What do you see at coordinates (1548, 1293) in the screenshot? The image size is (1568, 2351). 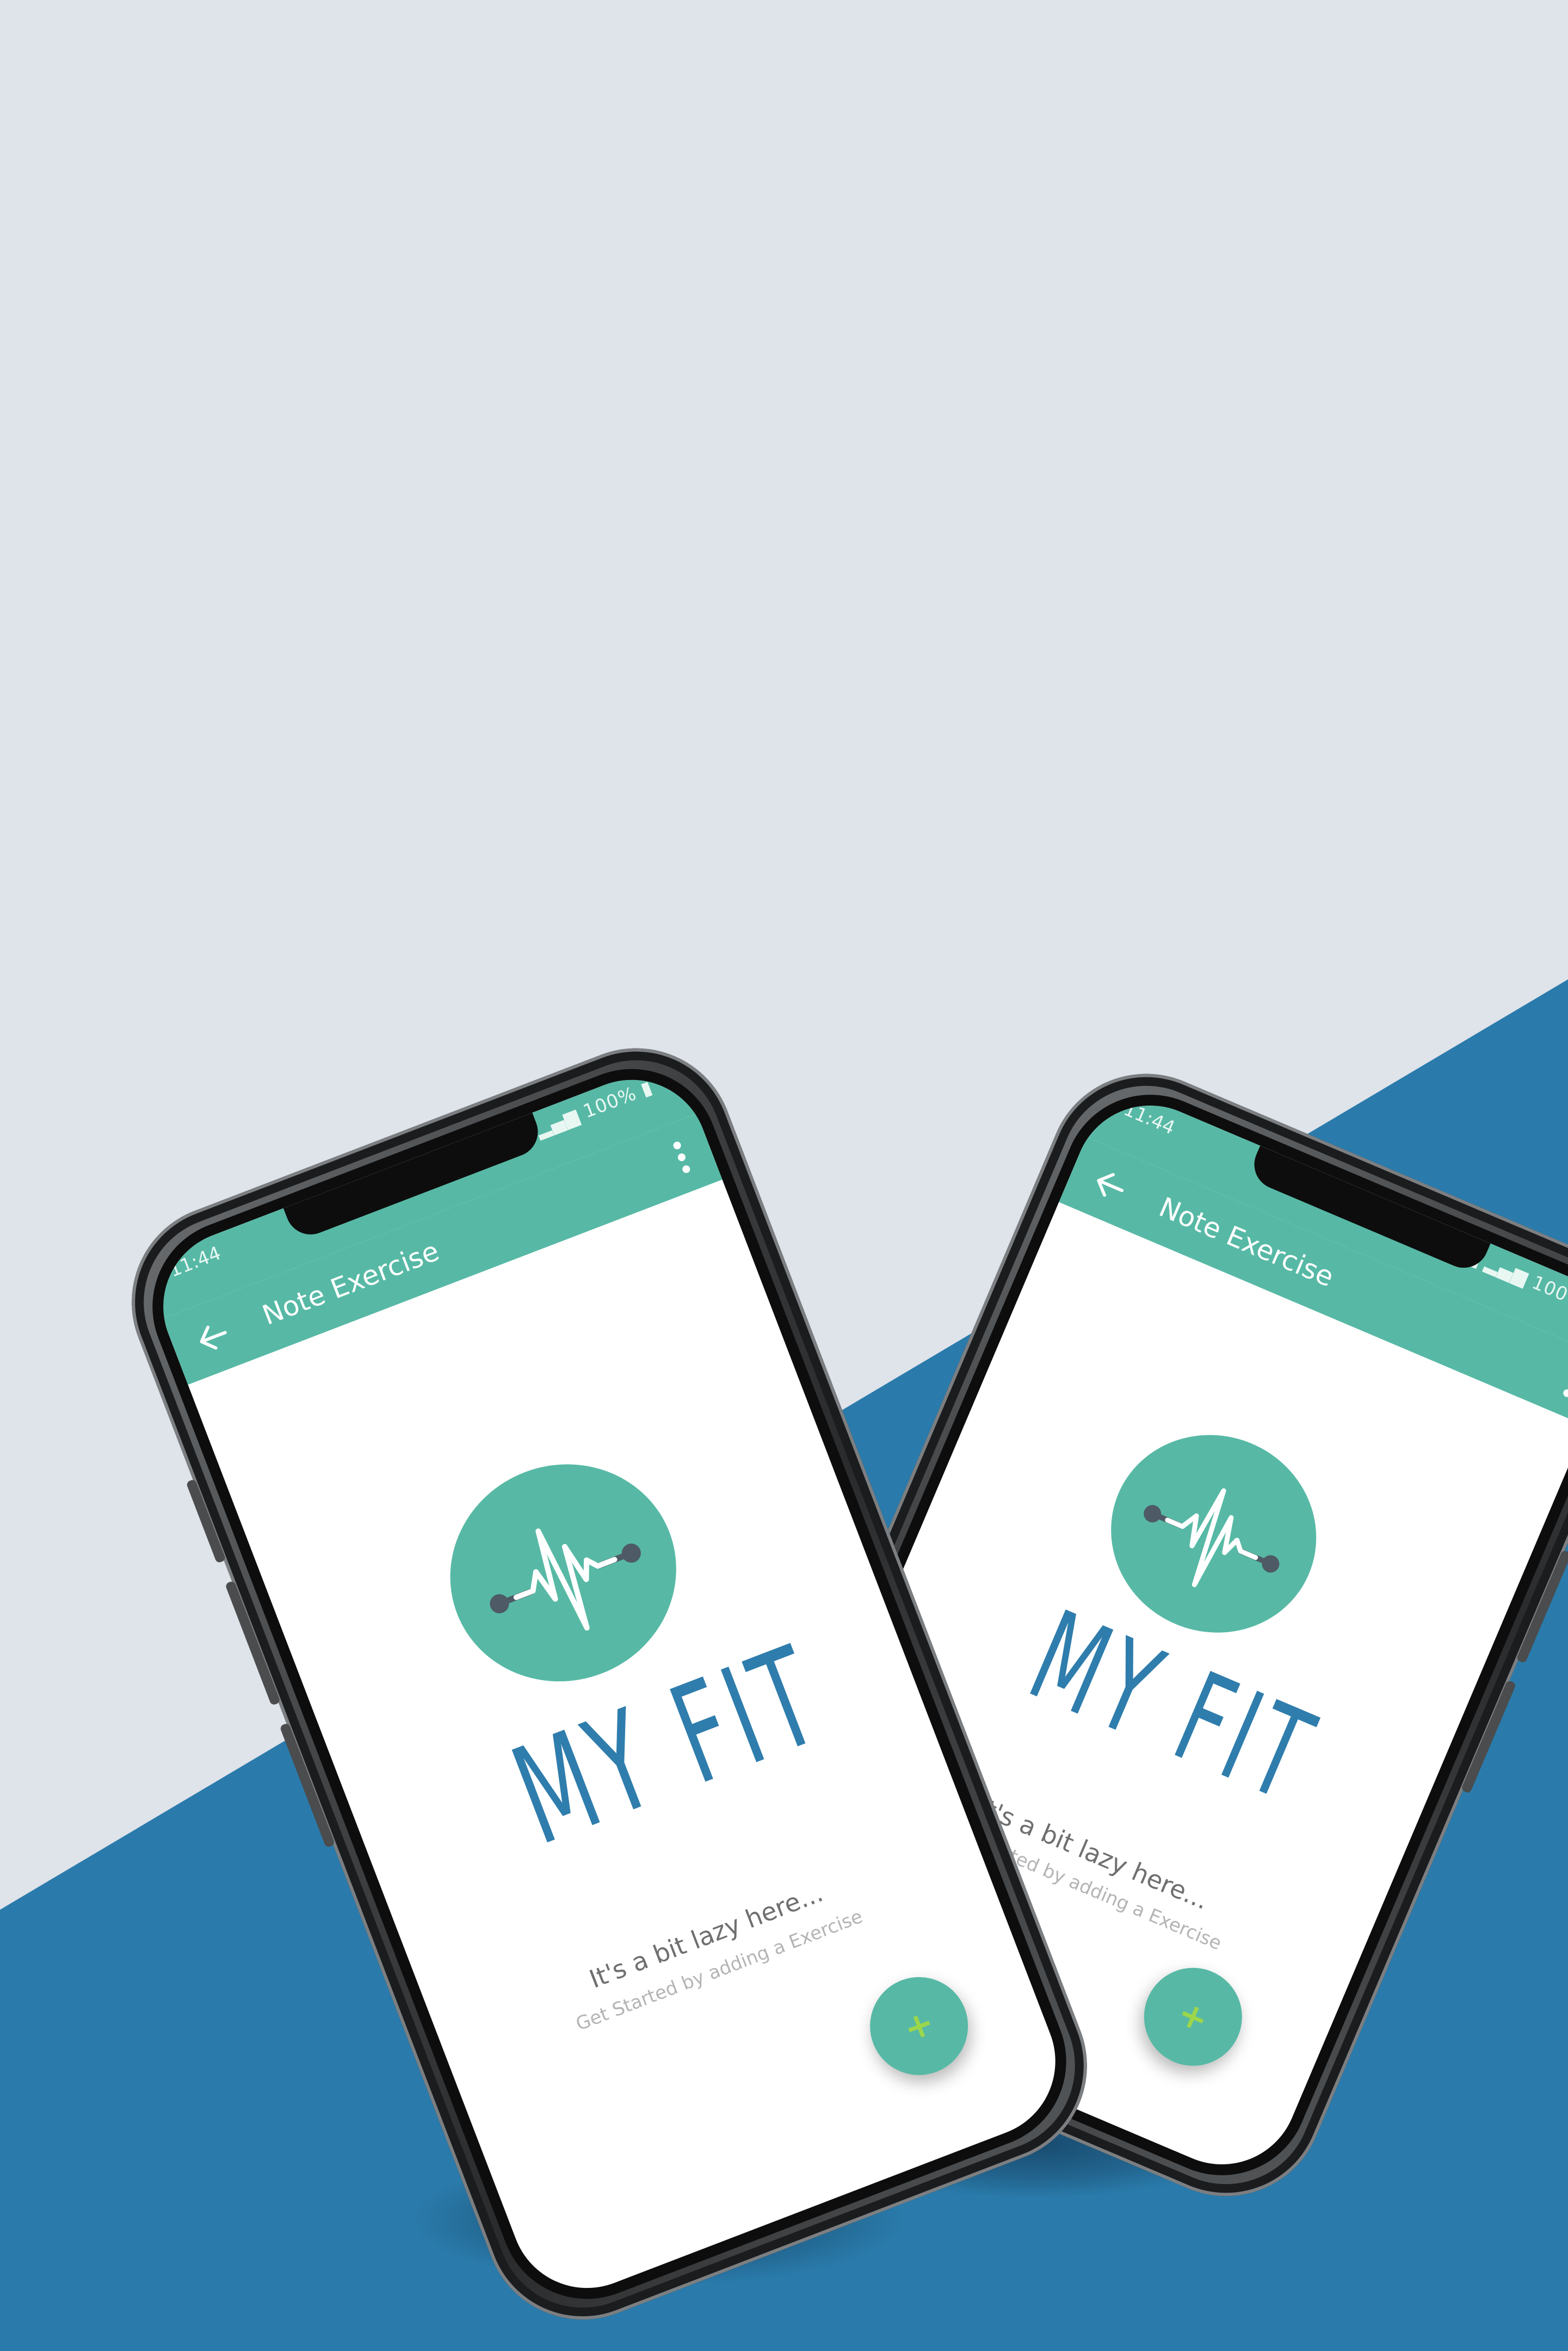 I see `battery-level: 100%` at bounding box center [1548, 1293].